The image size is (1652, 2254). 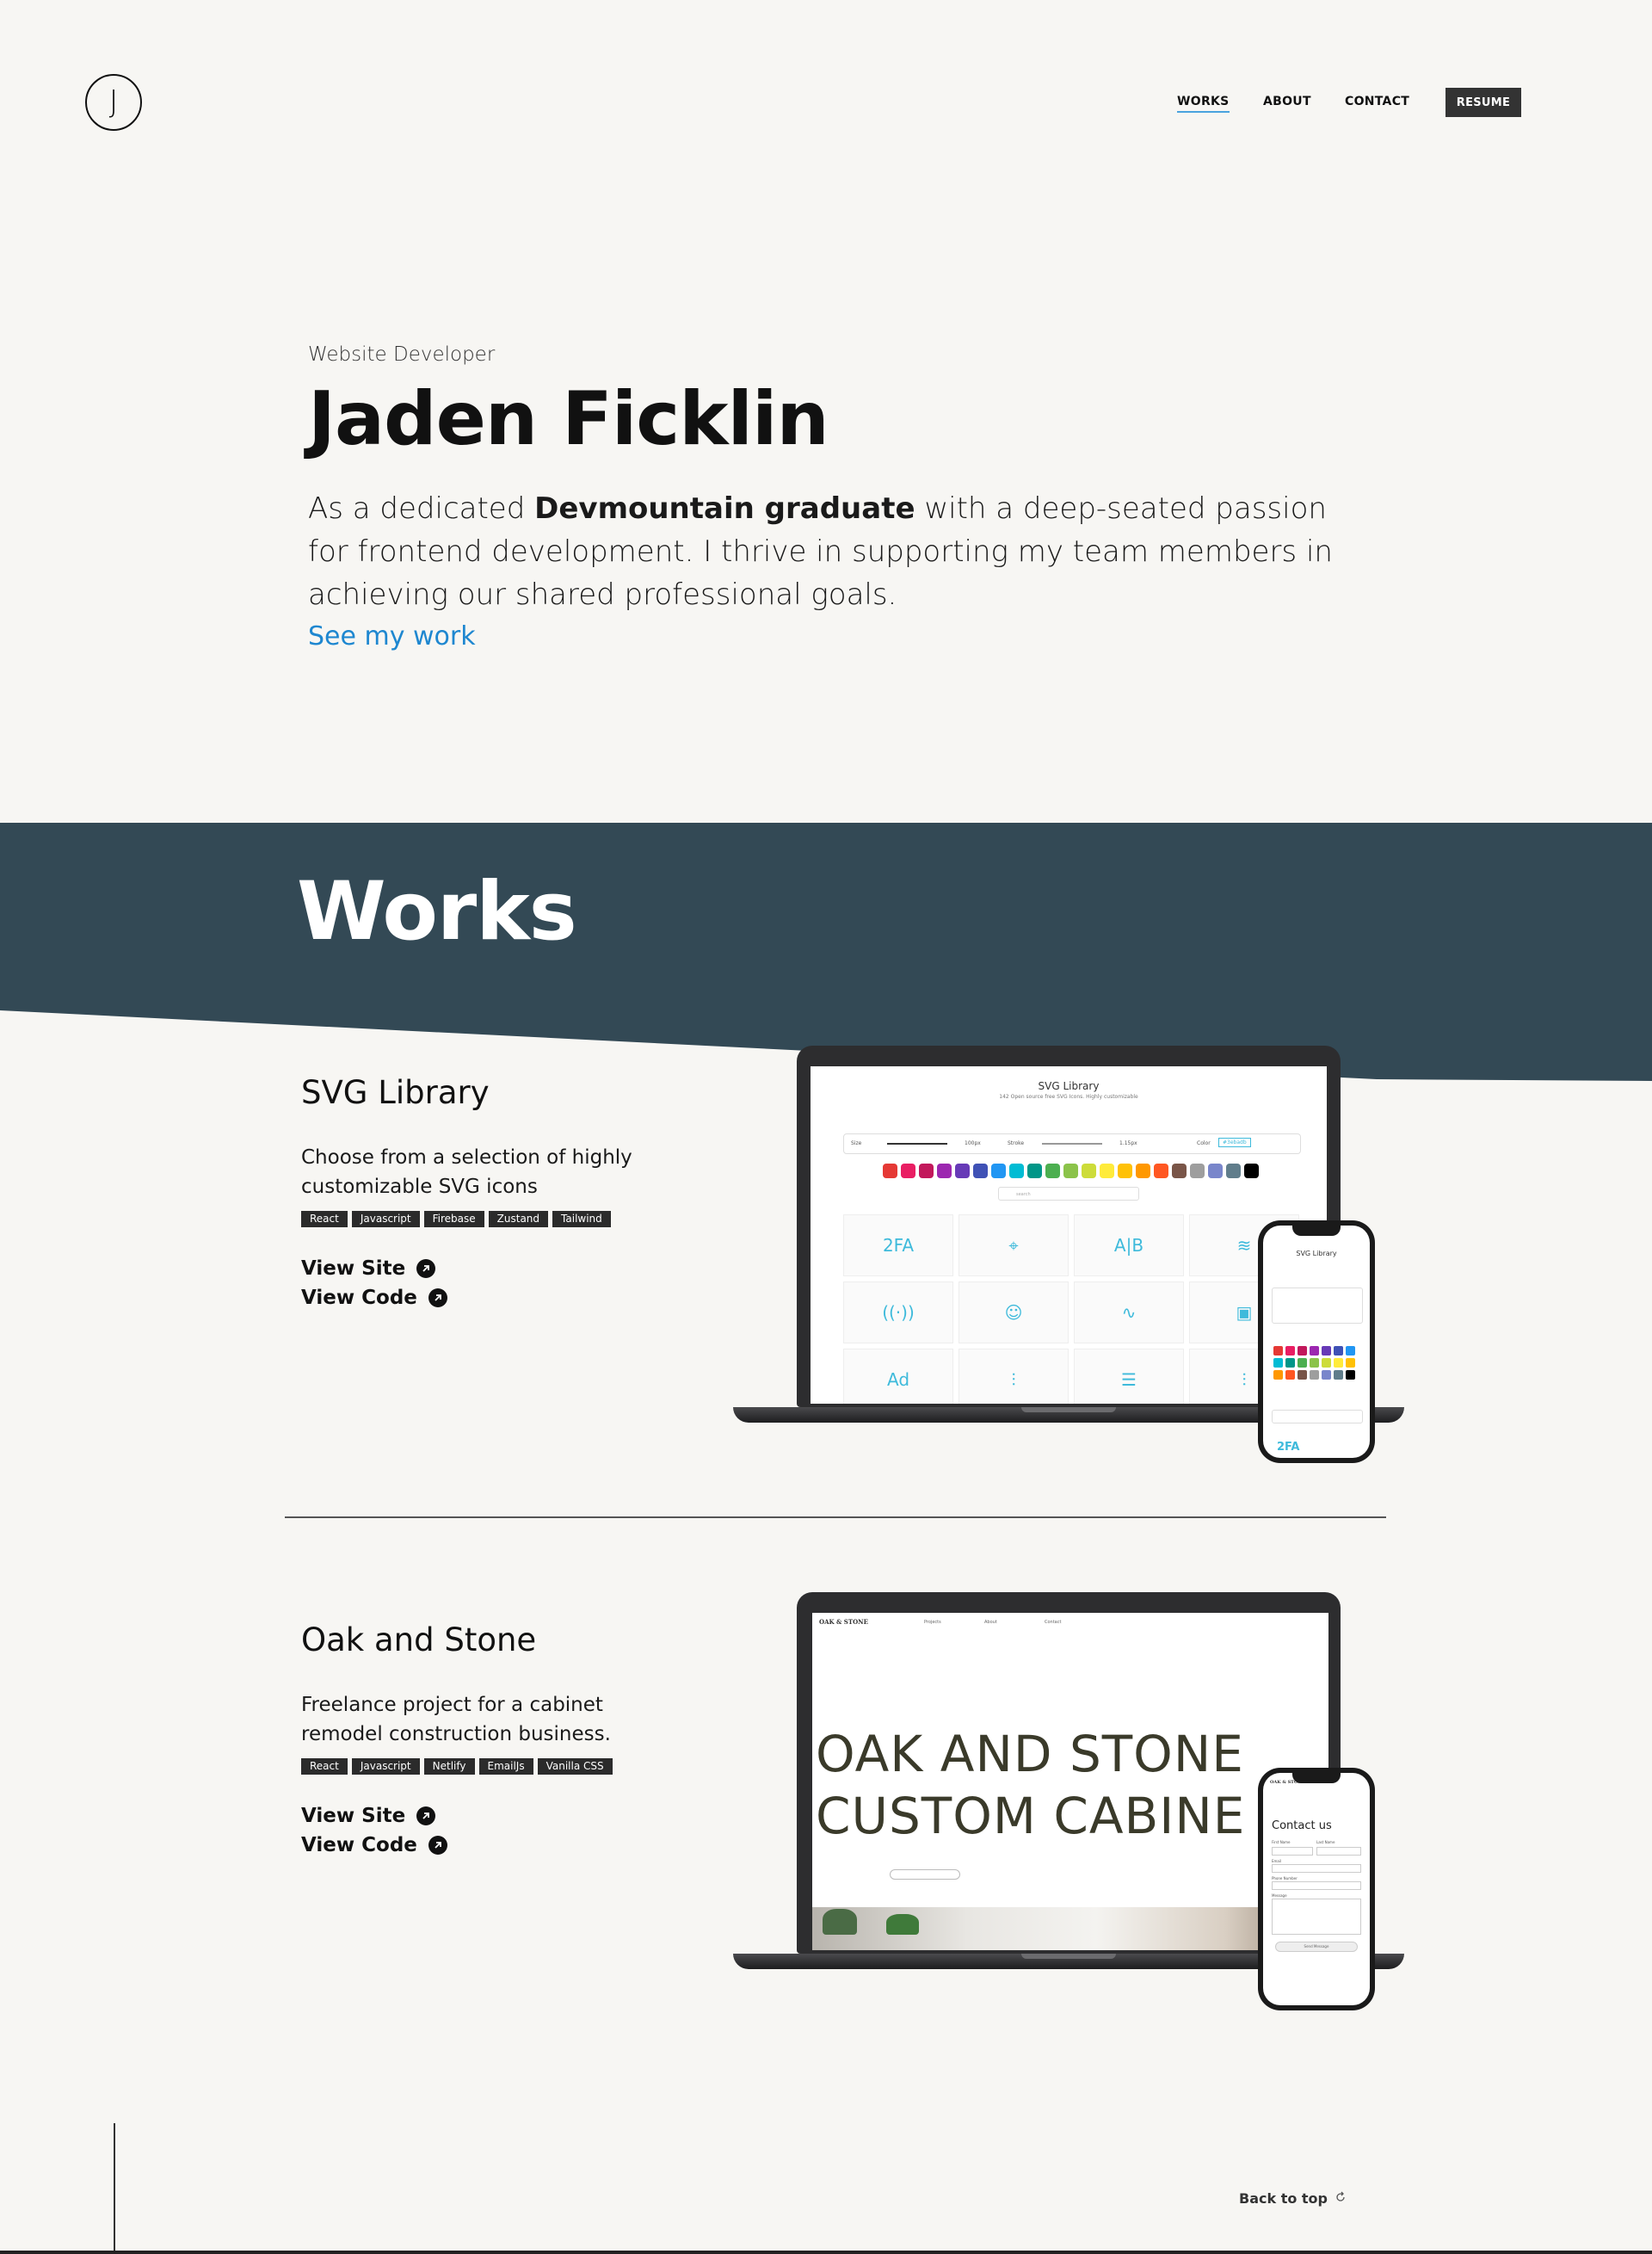 I want to click on hero-role: Website Developer, so click(x=402, y=355).